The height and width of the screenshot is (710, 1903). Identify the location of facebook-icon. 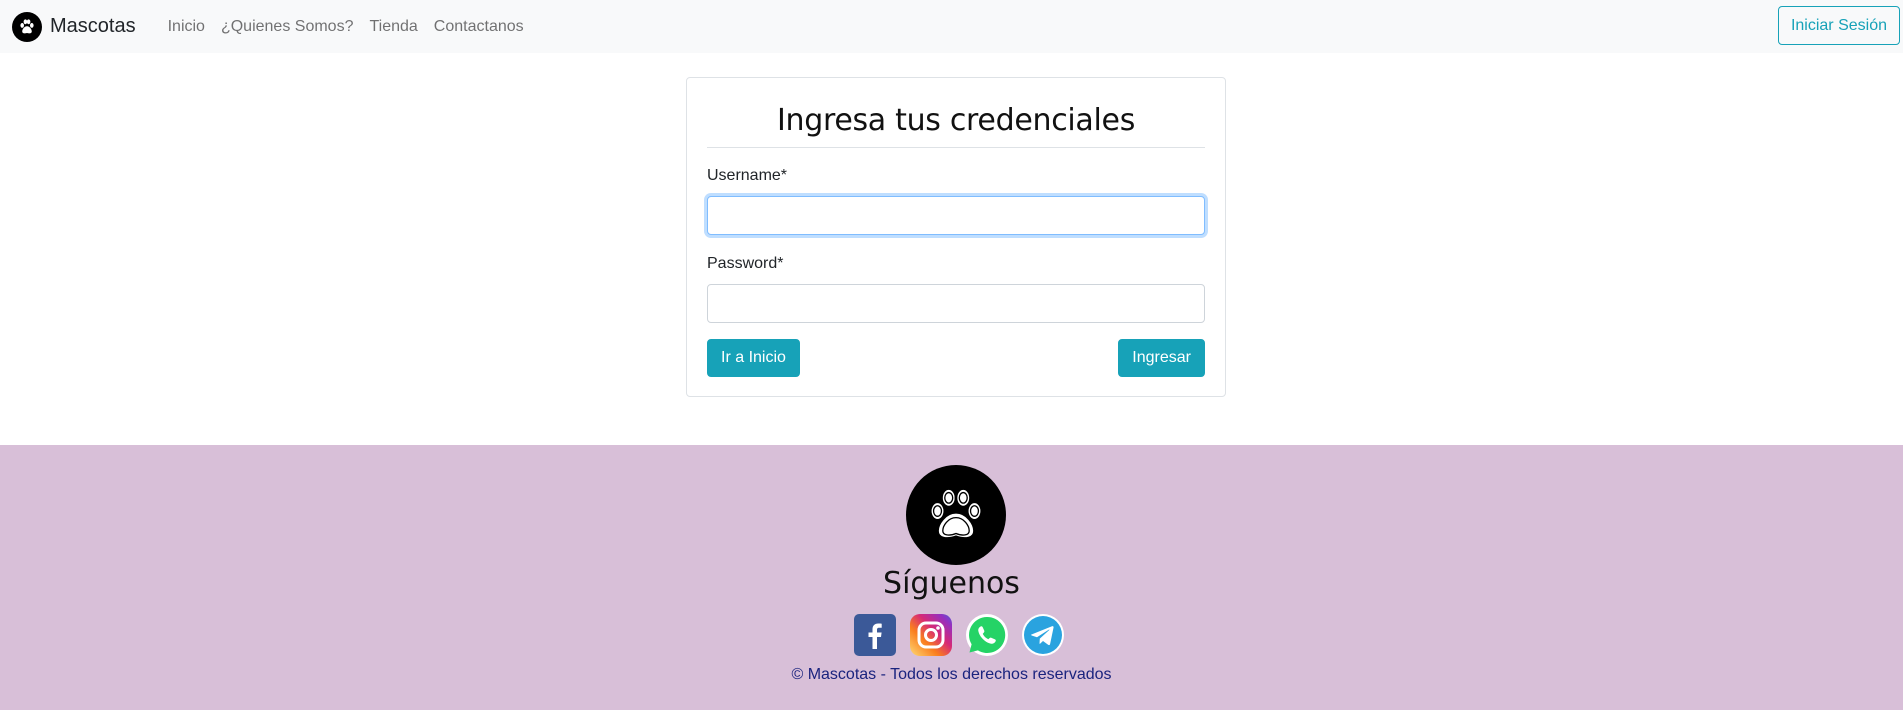
(875, 635).